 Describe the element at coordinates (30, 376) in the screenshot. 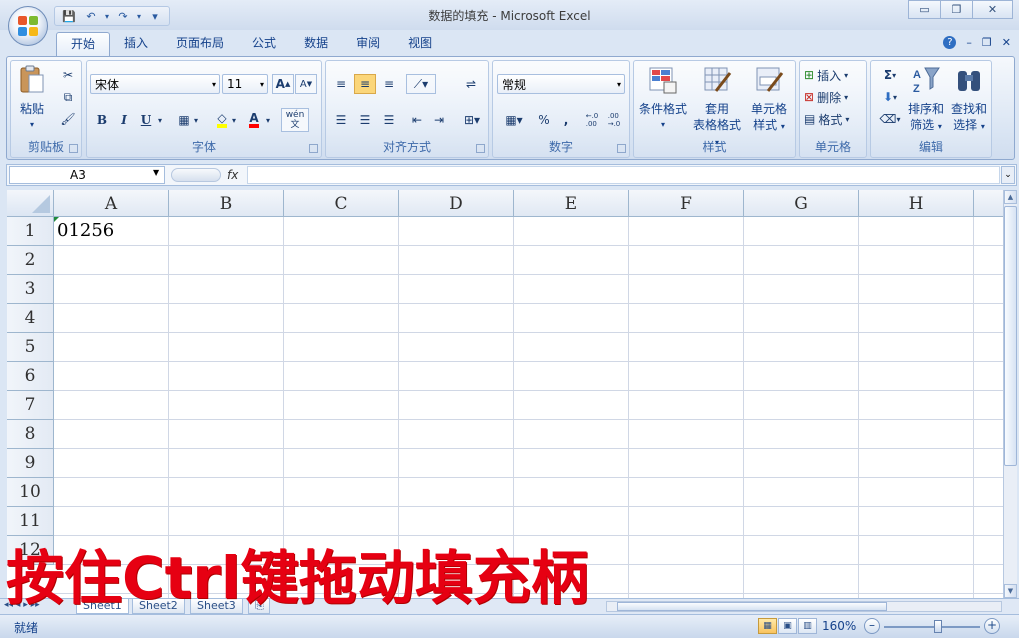

I see `row-header: 6` at that location.